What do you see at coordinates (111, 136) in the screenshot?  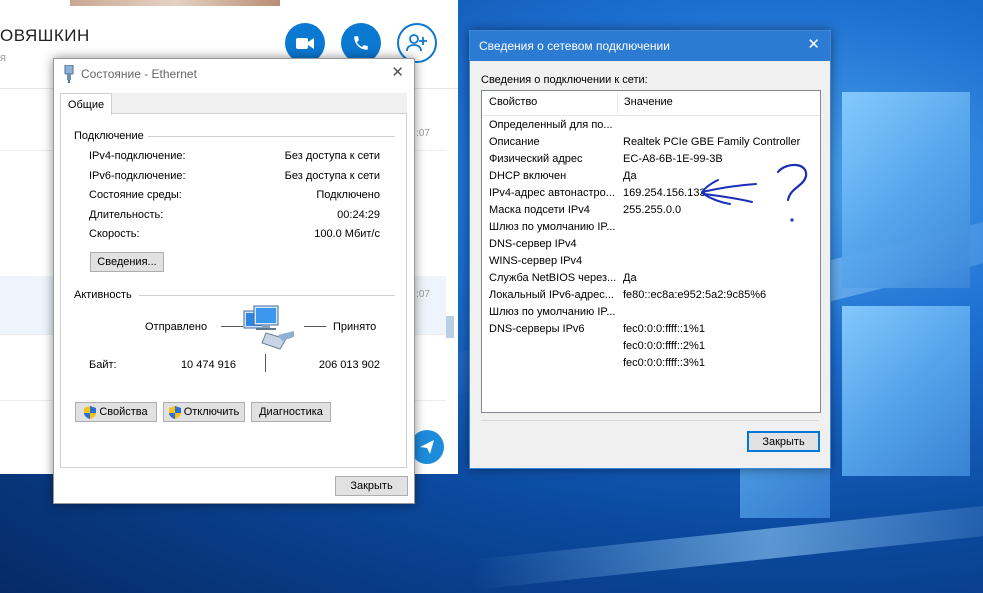 I see `connection-group-title: Подключение` at bounding box center [111, 136].